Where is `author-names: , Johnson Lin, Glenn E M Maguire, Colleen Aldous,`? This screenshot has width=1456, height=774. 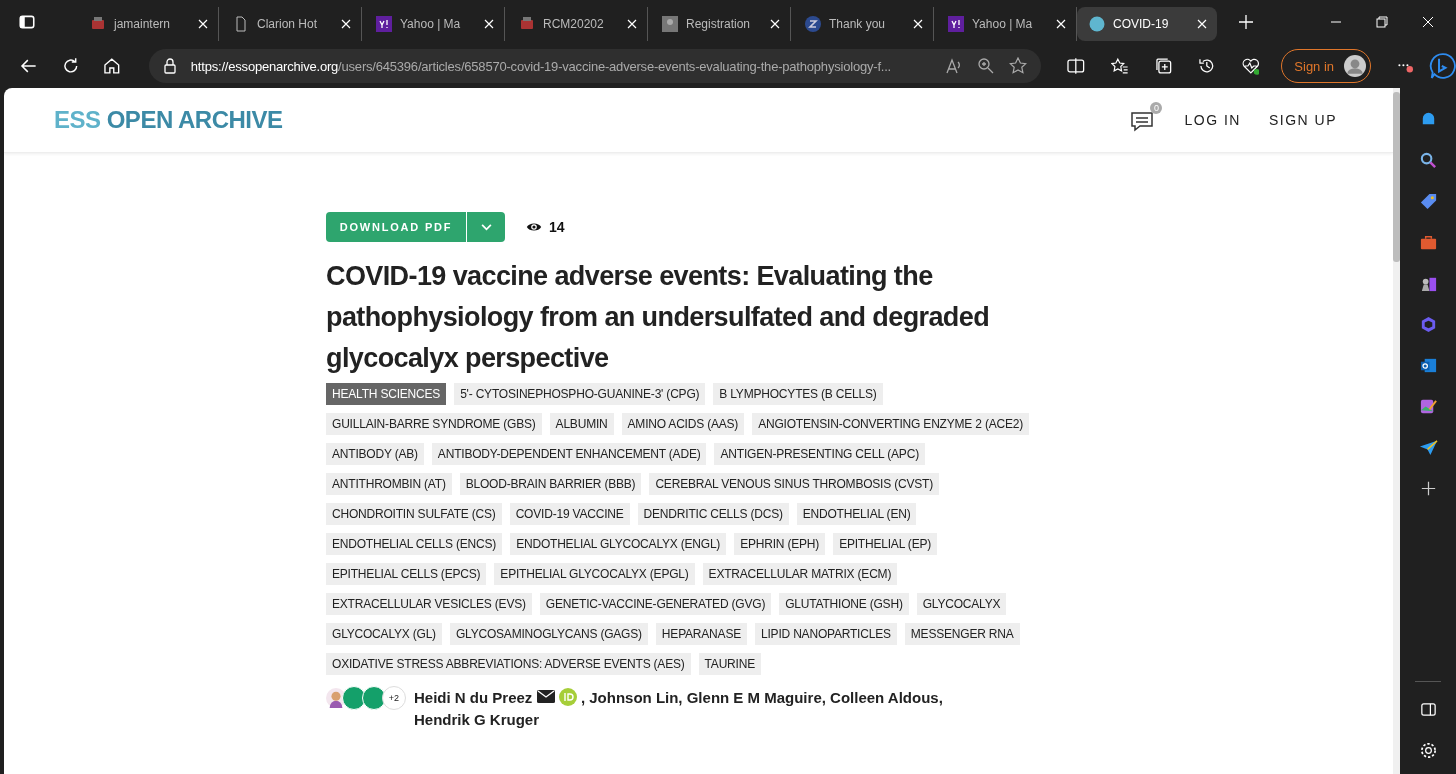 author-names: , Johnson Lin, Glenn E M Maguire, Colleen Aldous, is located at coordinates (761, 697).